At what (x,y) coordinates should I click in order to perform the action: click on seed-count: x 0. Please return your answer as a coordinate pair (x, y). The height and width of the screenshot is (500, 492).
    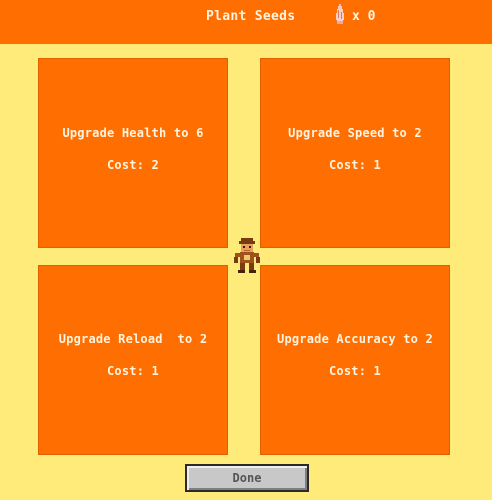
    Looking at the image, I should click on (364, 16).